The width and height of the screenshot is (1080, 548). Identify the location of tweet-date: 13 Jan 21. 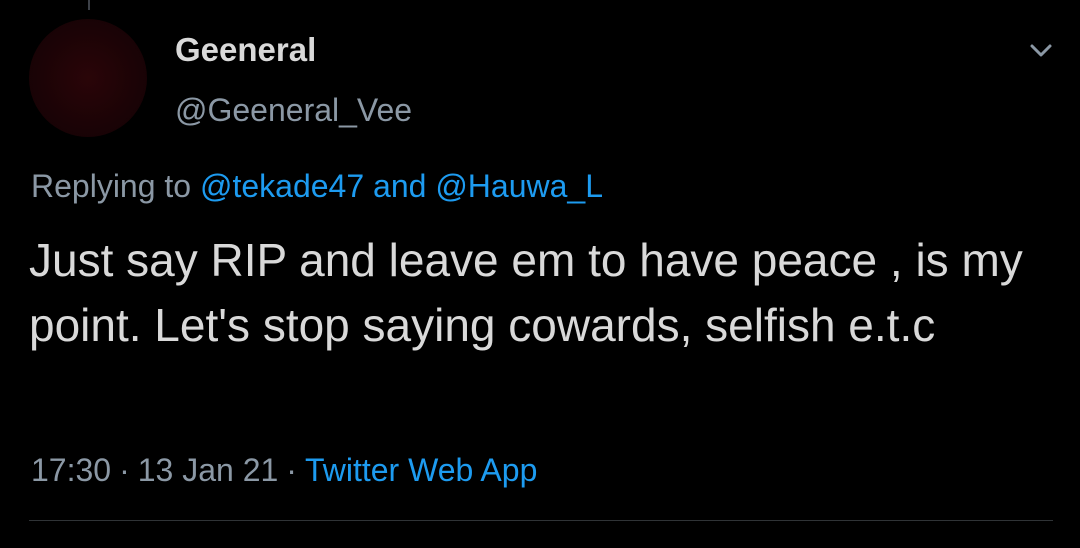
(208, 470).